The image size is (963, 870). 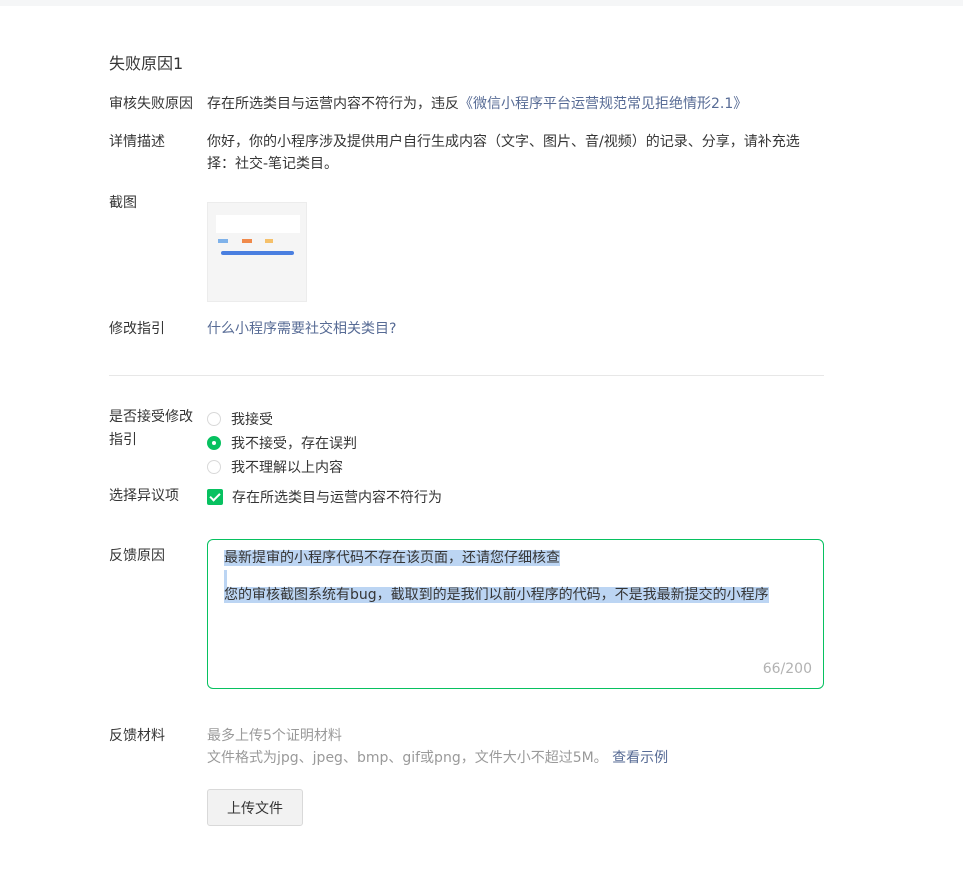 What do you see at coordinates (215, 497) in the screenshot?
I see `objection-checkbox` at bounding box center [215, 497].